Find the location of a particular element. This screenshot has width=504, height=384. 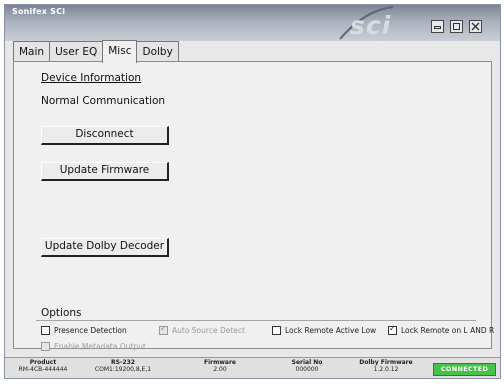

close-icon is located at coordinates (475, 26).